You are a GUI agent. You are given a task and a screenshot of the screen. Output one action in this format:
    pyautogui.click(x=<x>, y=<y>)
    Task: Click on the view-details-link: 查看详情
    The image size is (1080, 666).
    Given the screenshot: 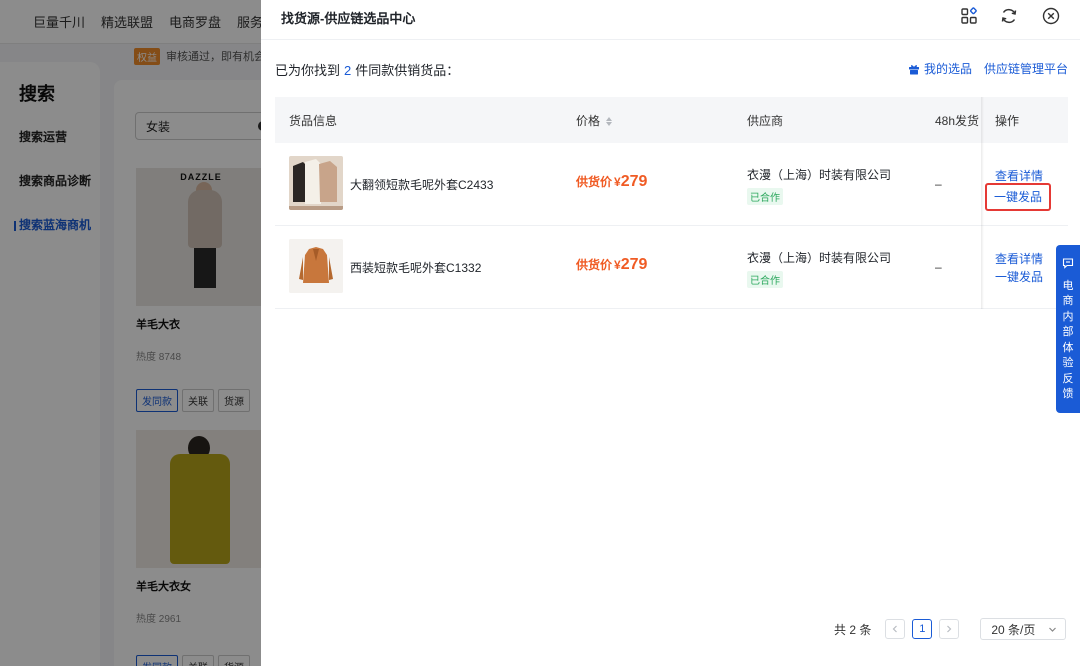 What is the action you would take?
    pyautogui.click(x=1019, y=259)
    